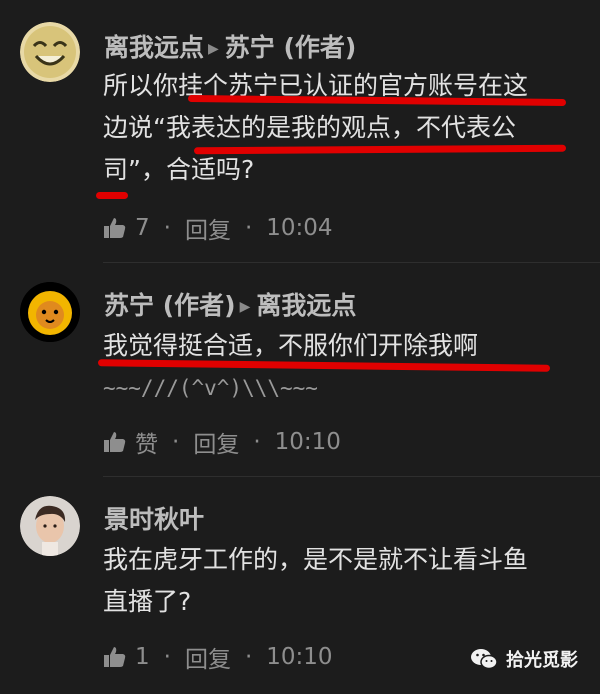 The image size is (600, 694). I want to click on watermark-text: 拾光觅影, so click(542, 660).